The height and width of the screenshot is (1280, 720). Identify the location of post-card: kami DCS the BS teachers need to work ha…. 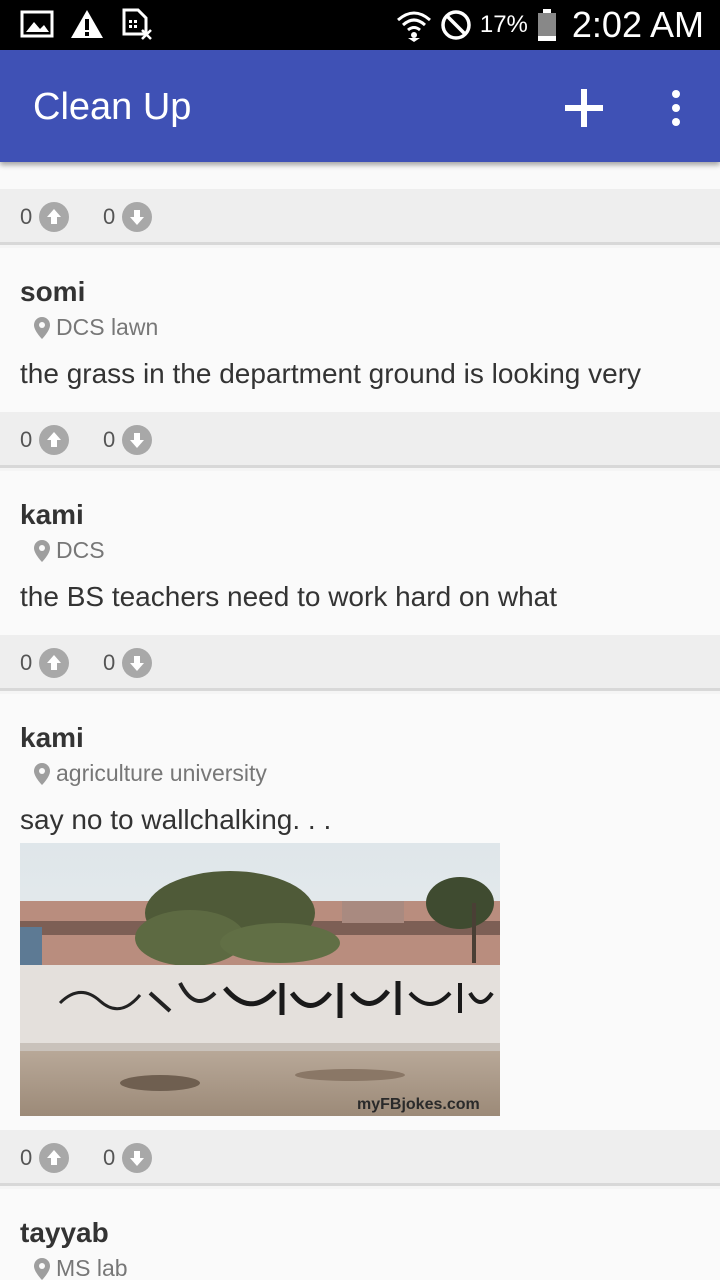
(360, 553).